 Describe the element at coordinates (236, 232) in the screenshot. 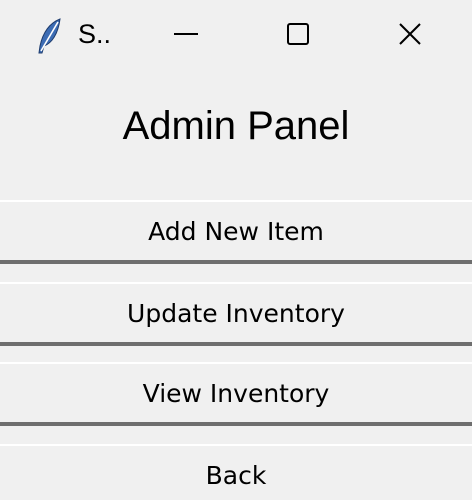

I see `add-new-item-button: Add New Item` at that location.